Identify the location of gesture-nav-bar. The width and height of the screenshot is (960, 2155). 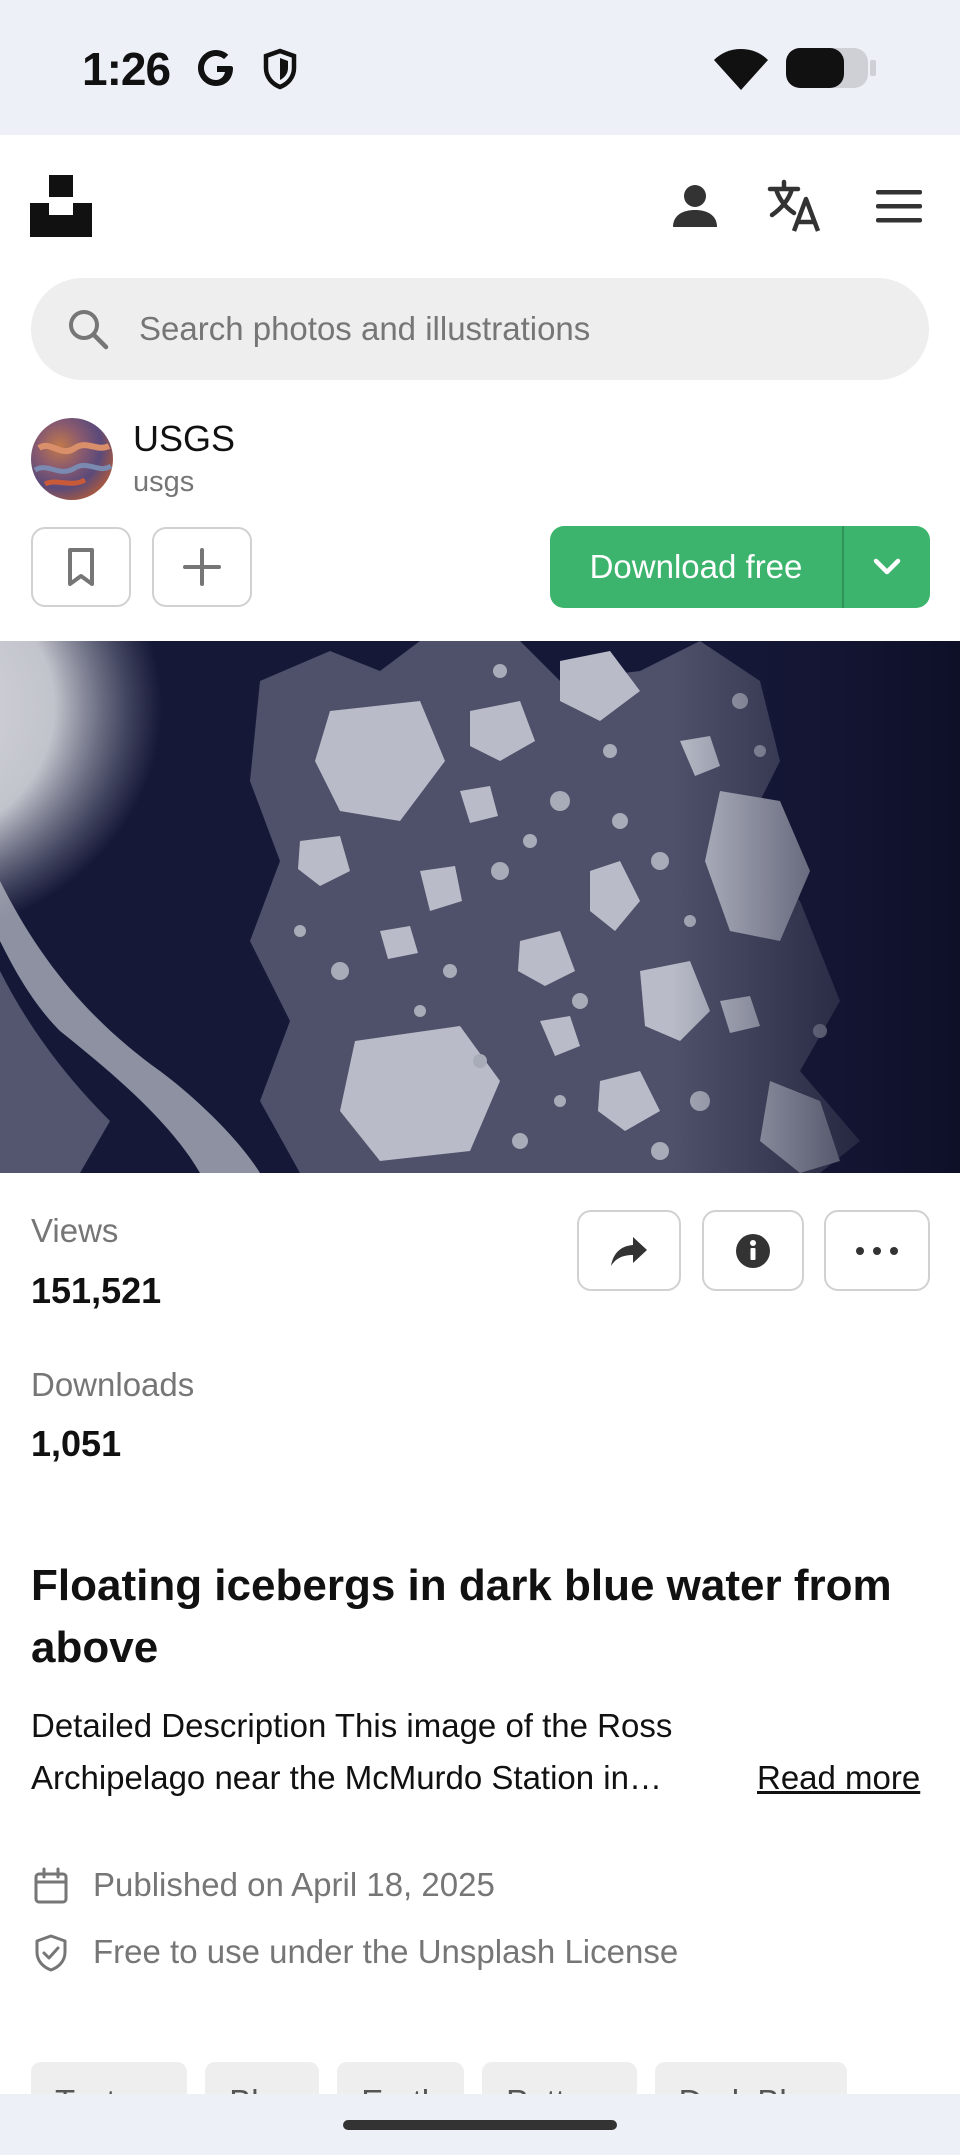
(480, 2124).